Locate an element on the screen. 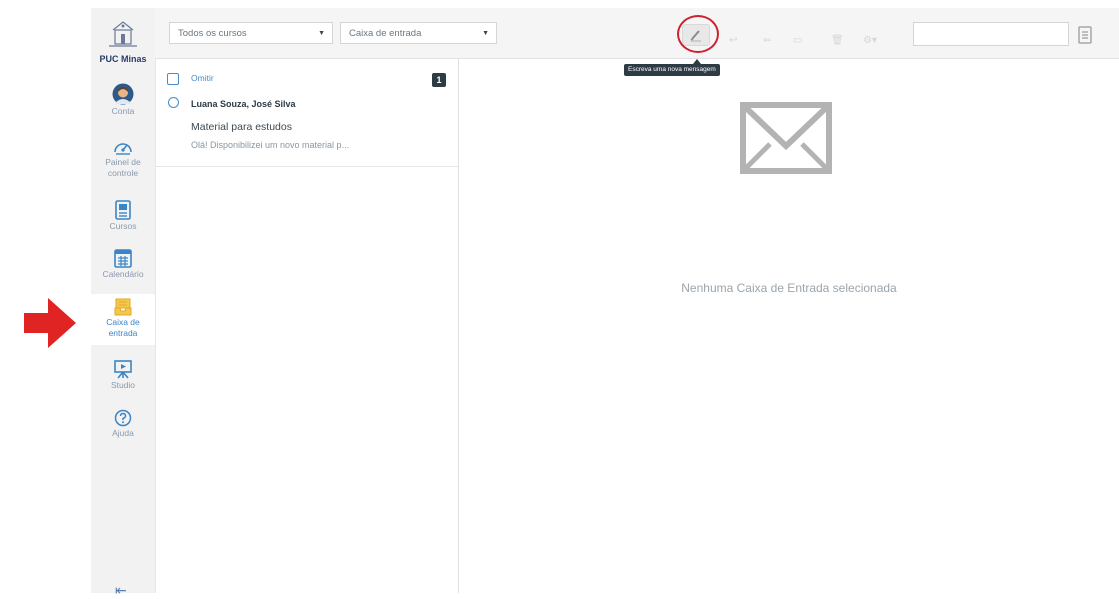 Image resolution: width=1119 pixels, height=599 pixels. reply-icon: ↩ is located at coordinates (733, 40).